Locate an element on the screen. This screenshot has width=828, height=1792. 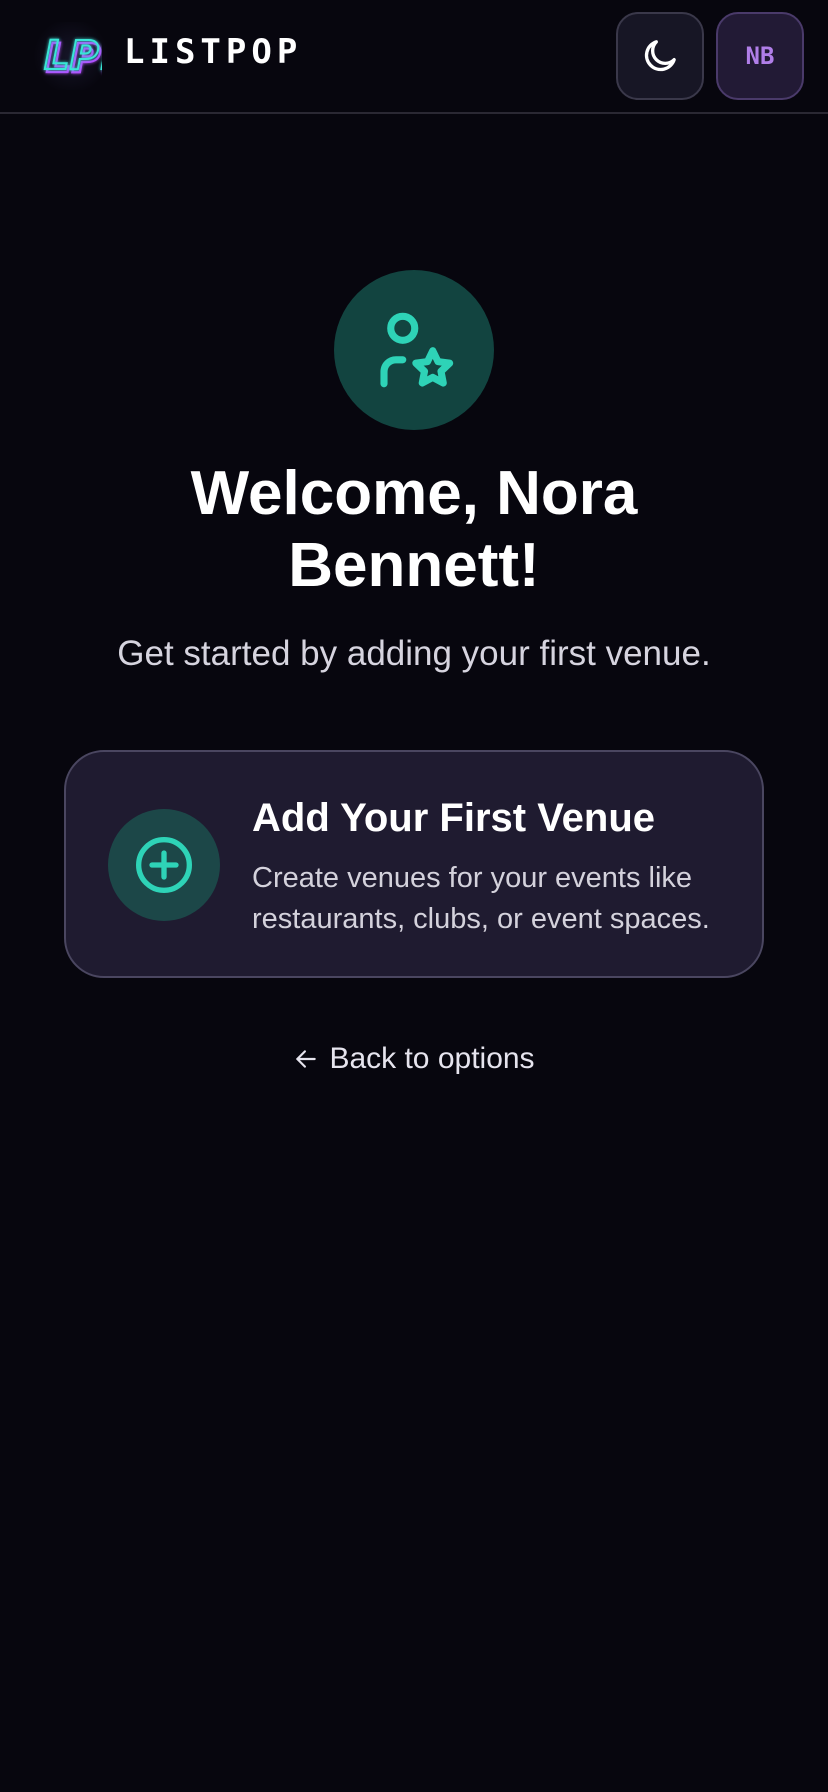
arrow-left-icon is located at coordinates (306, 1059).